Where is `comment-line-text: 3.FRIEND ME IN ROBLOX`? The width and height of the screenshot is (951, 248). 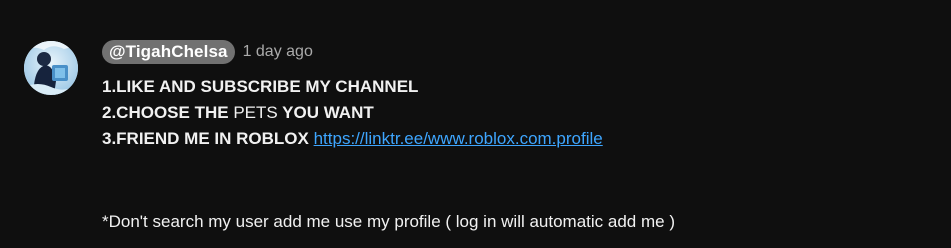 comment-line-text: 3.FRIEND ME IN ROBLOX is located at coordinates (205, 138).